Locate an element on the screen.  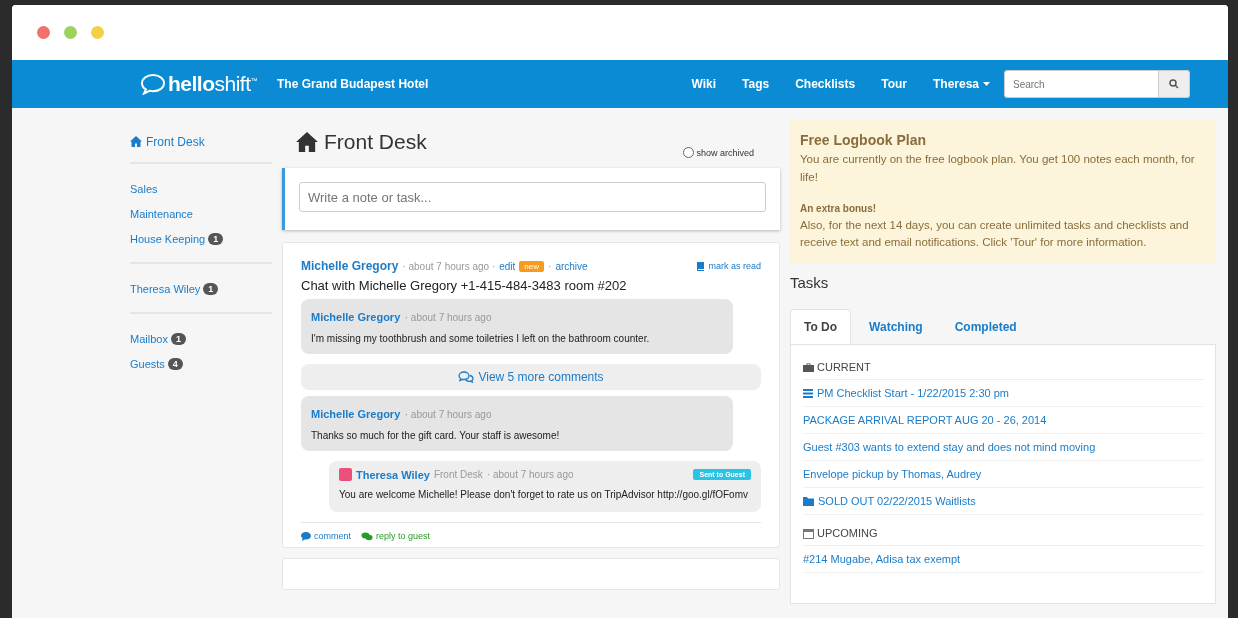
edit-link: edit is located at coordinates (507, 266).